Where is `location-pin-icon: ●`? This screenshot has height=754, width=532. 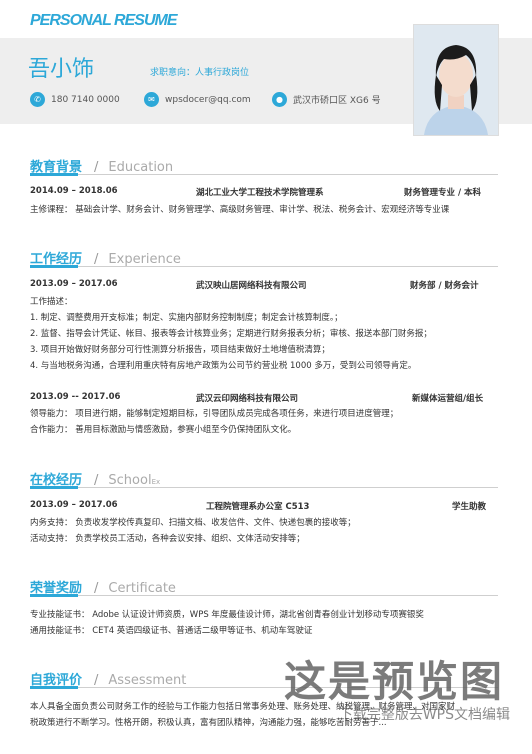 location-pin-icon: ● is located at coordinates (279, 99).